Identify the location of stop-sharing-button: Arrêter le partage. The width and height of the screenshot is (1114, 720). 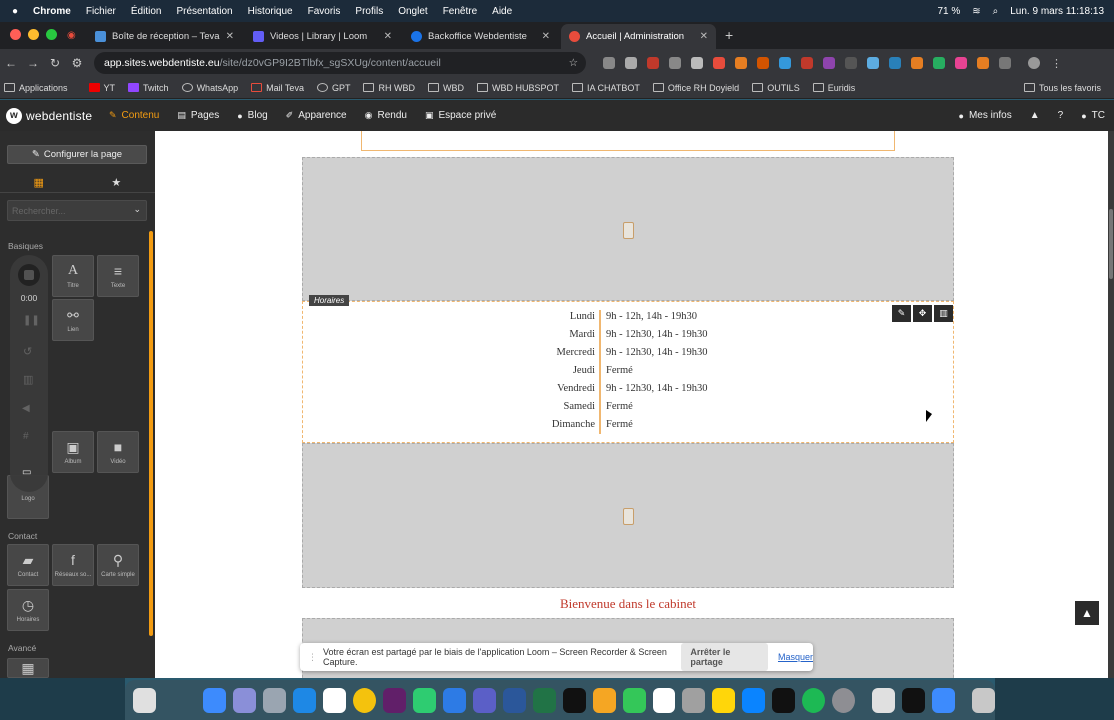
(724, 657).